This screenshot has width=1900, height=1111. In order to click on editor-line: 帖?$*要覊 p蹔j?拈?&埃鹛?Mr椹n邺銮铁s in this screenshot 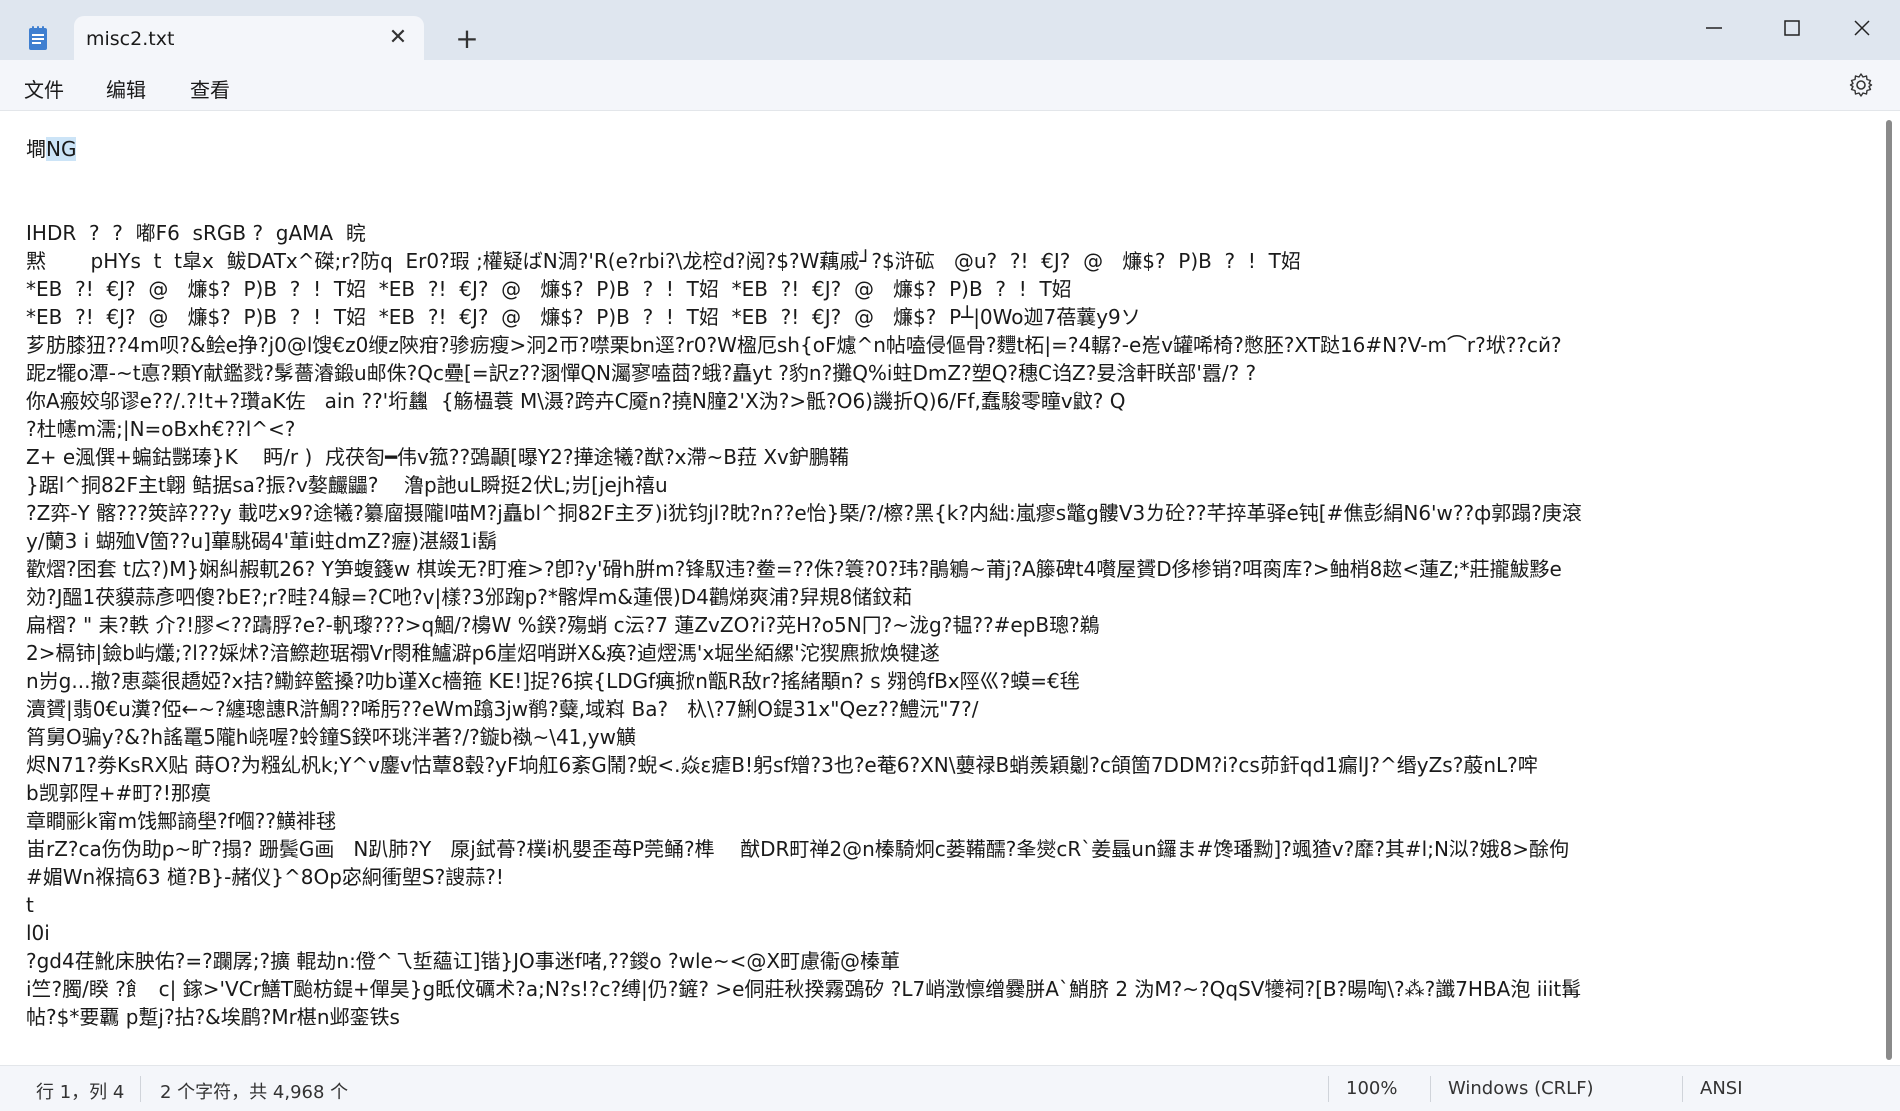, I will do `click(213, 1017)`.